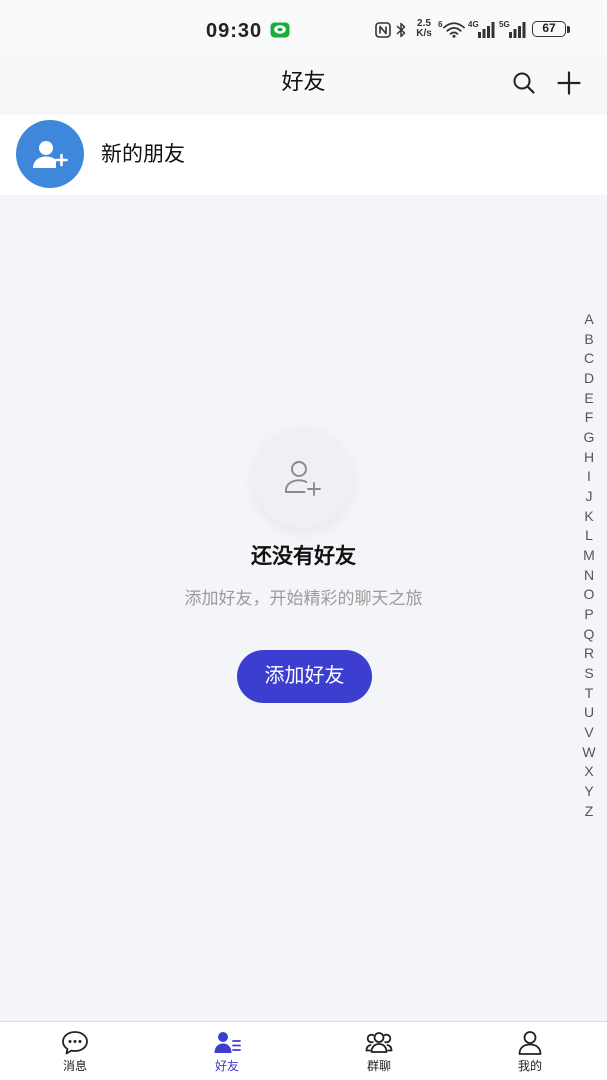 The height and width of the screenshot is (1080, 607). I want to click on tab-groups: 群聊, so click(379, 1051).